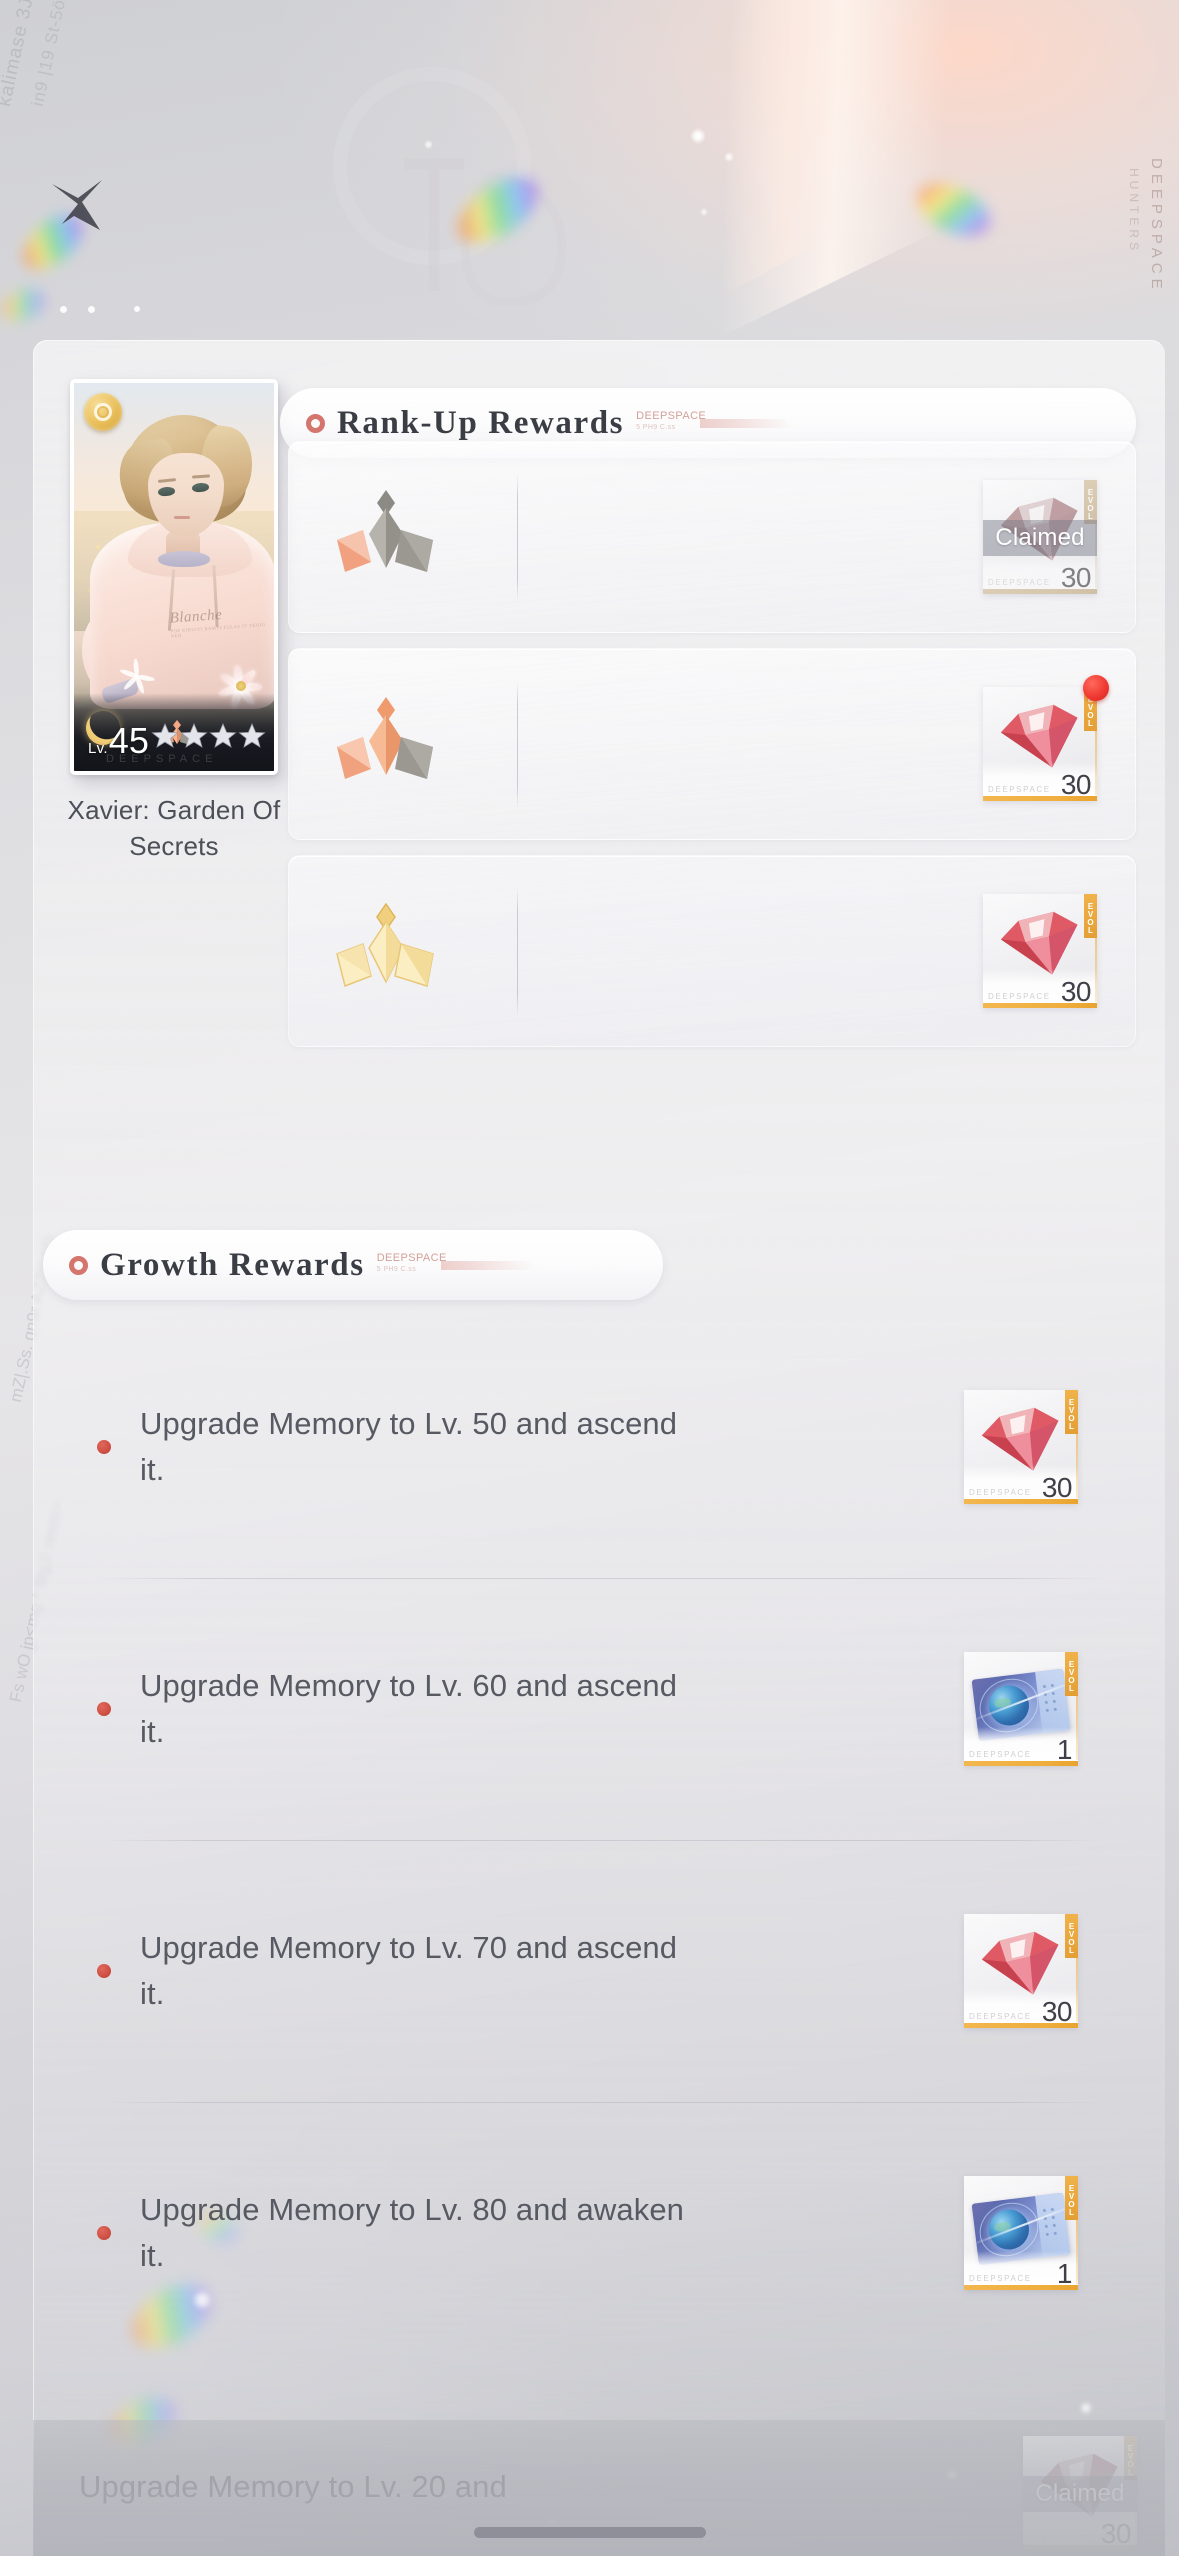 Image resolution: width=1179 pixels, height=2556 pixels. Describe the element at coordinates (98, 748) in the screenshot. I see `memory-level-label: Lv.` at that location.